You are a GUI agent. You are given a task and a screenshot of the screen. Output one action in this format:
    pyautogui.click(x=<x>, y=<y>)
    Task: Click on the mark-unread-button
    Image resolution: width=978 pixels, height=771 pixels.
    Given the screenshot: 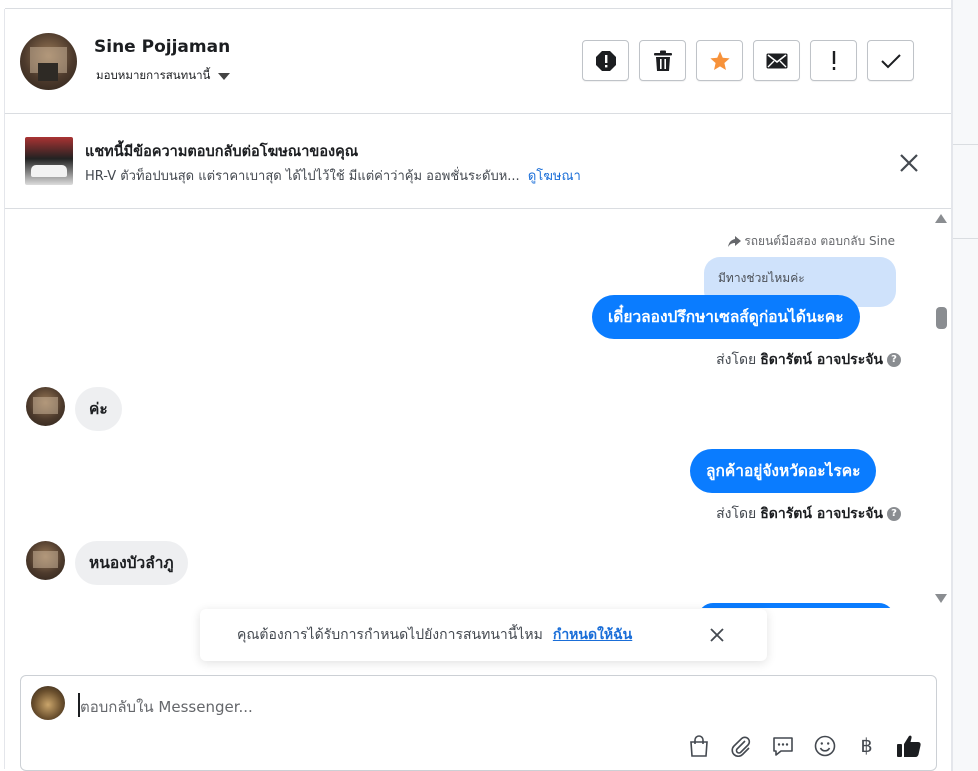 What is the action you would take?
    pyautogui.click(x=776, y=60)
    